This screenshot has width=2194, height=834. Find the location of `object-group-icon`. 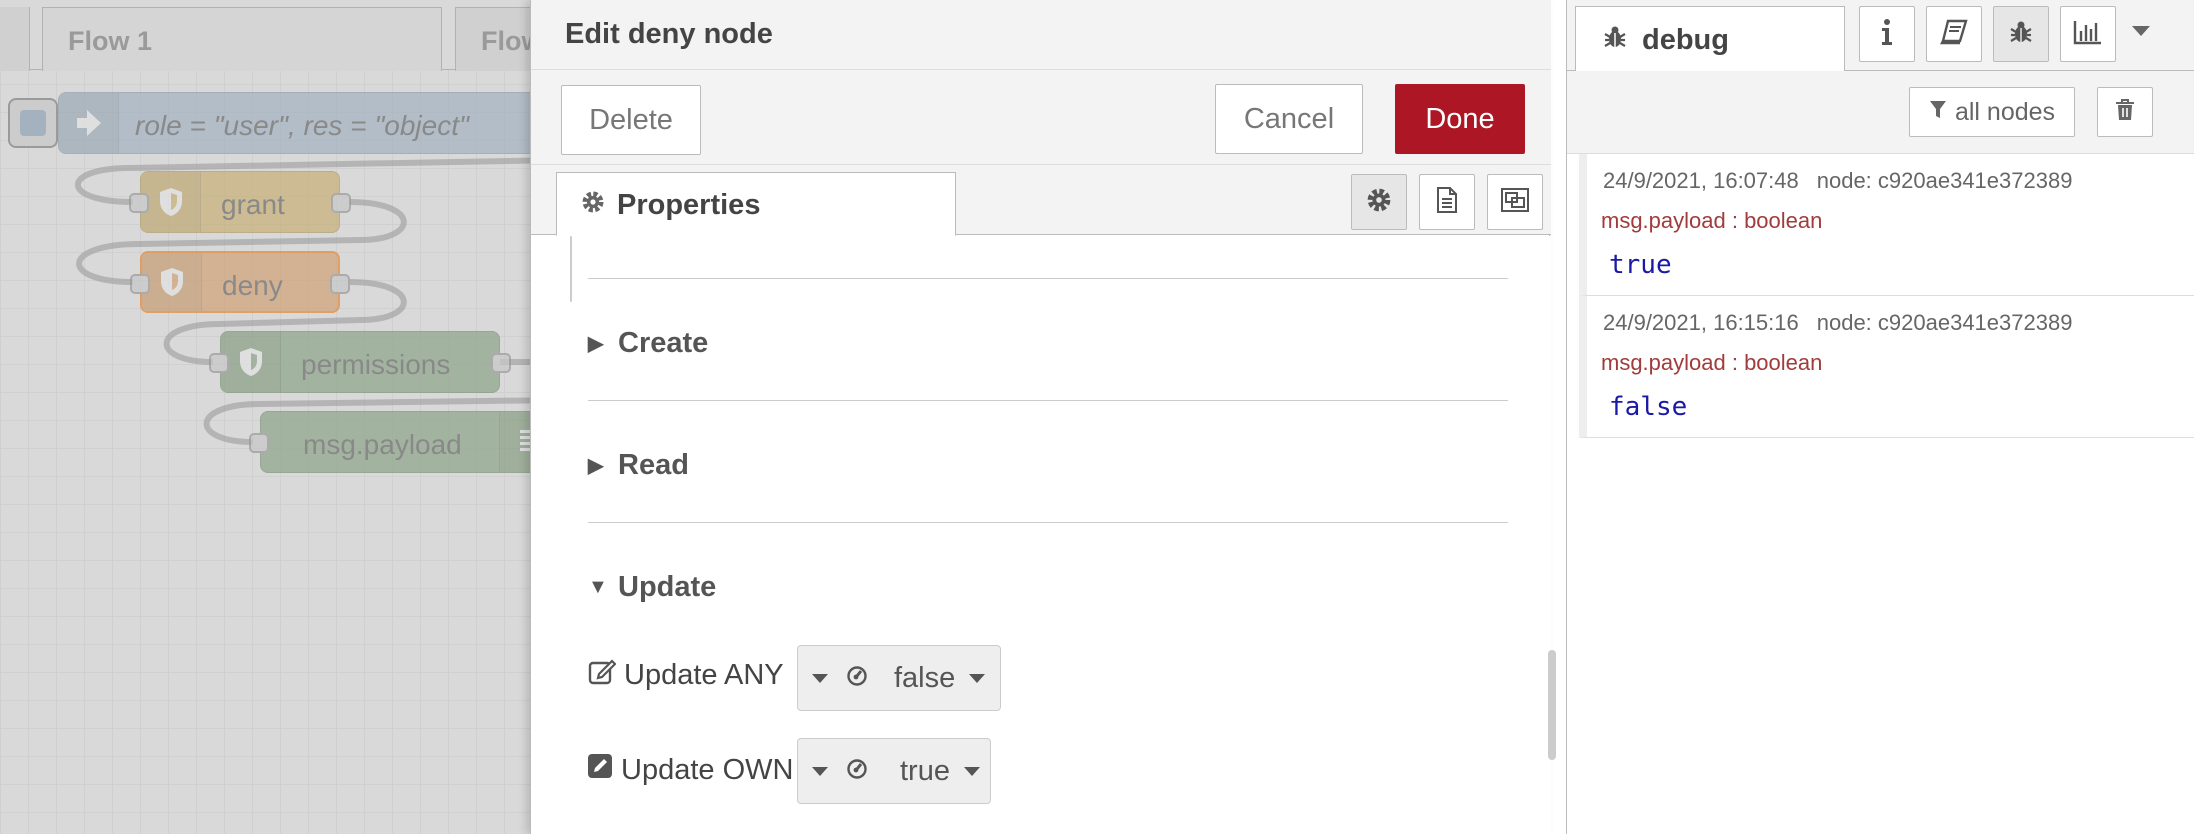

object-group-icon is located at coordinates (1515, 202).